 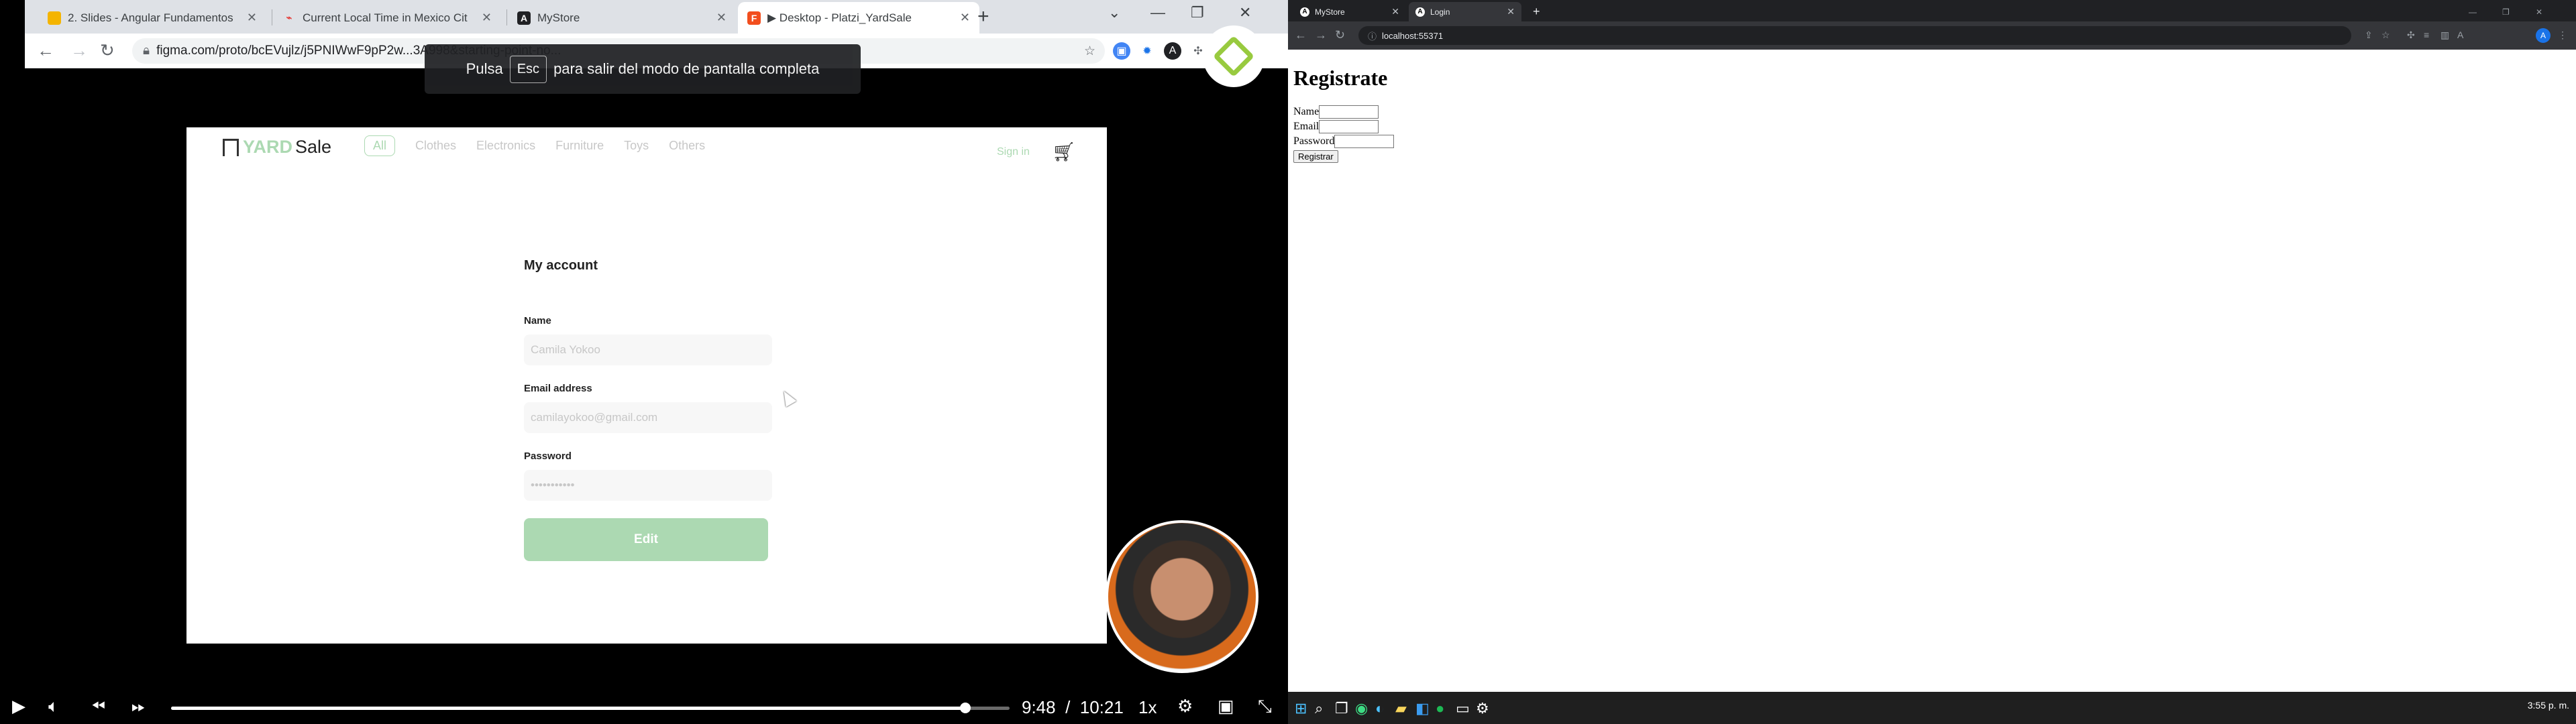 What do you see at coordinates (524, 18) in the screenshot?
I see `angular-icon: A` at bounding box center [524, 18].